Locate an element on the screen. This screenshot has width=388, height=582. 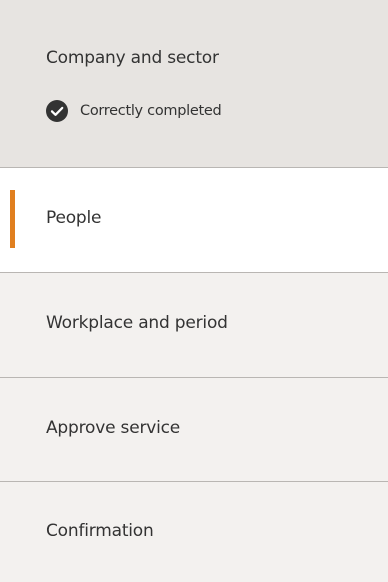
active-step-indicator is located at coordinates (12, 219).